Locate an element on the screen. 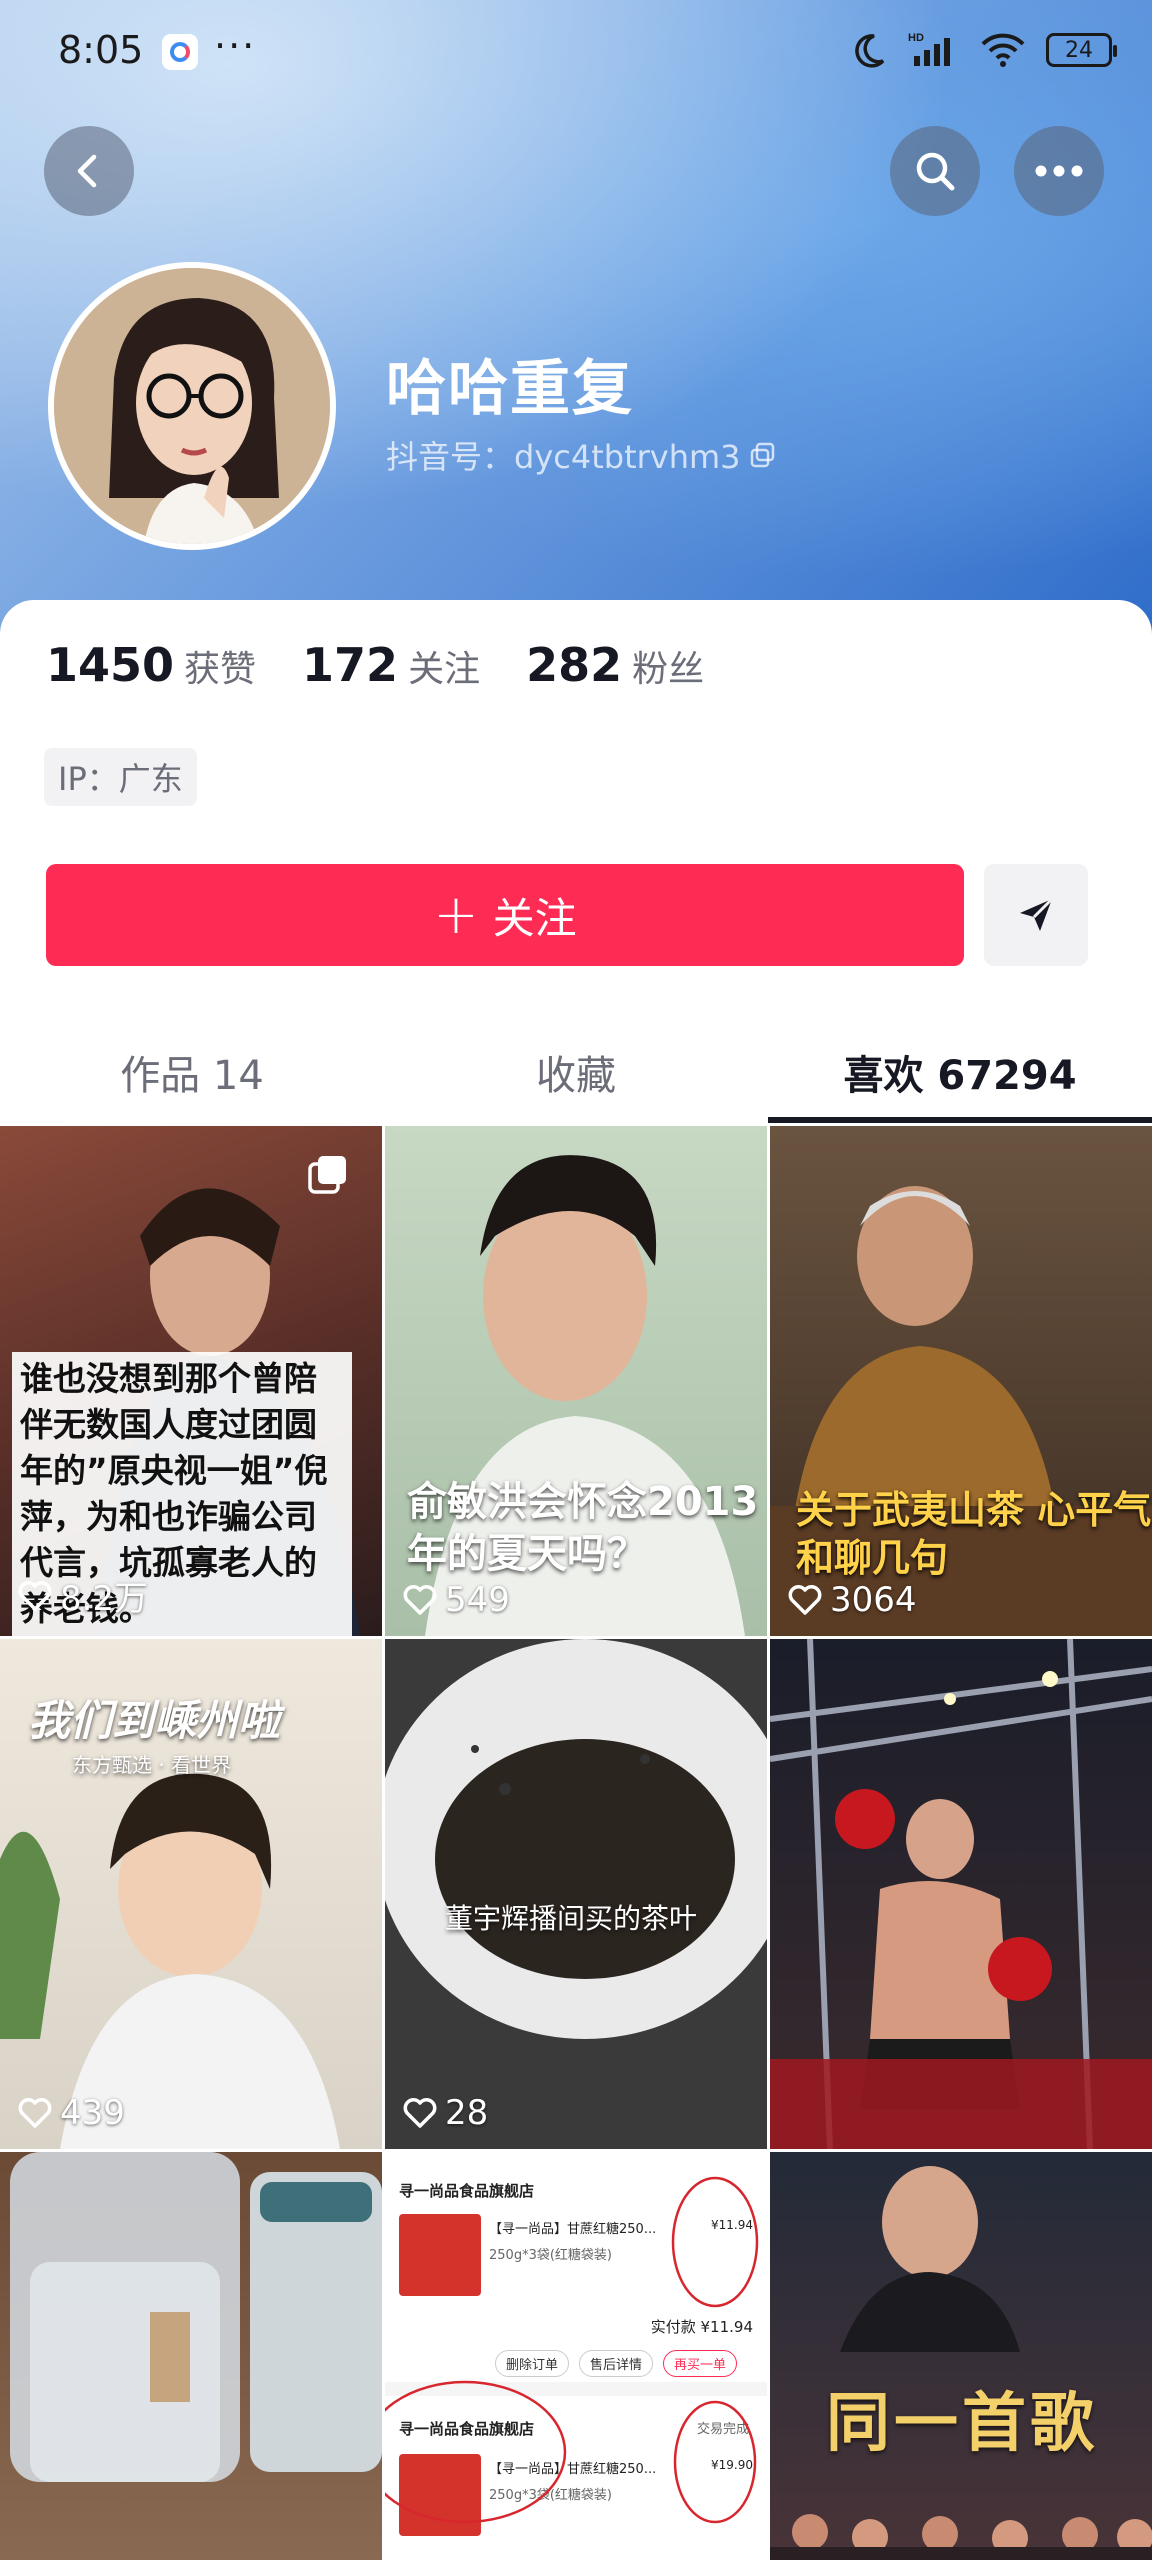 The image size is (1152, 2560). video-caption: 俞敏洪会怀念2013年的夏天吗？ is located at coordinates (583, 1528).